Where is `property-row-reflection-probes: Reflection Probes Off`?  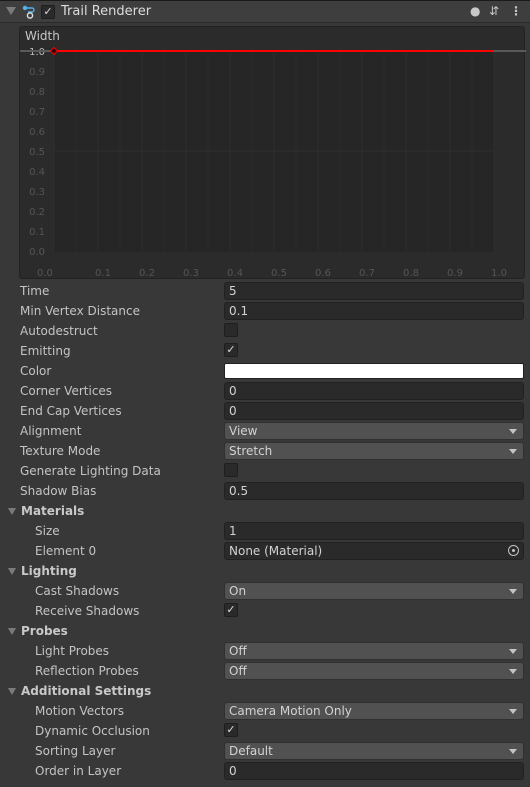
property-row-reflection-probes: Reflection Probes Off is located at coordinates (265, 671).